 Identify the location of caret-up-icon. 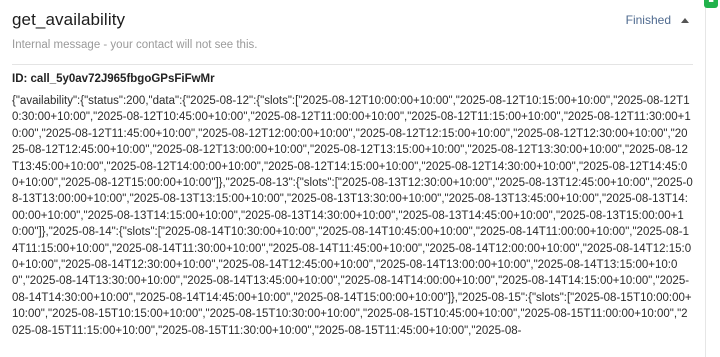
(685, 20).